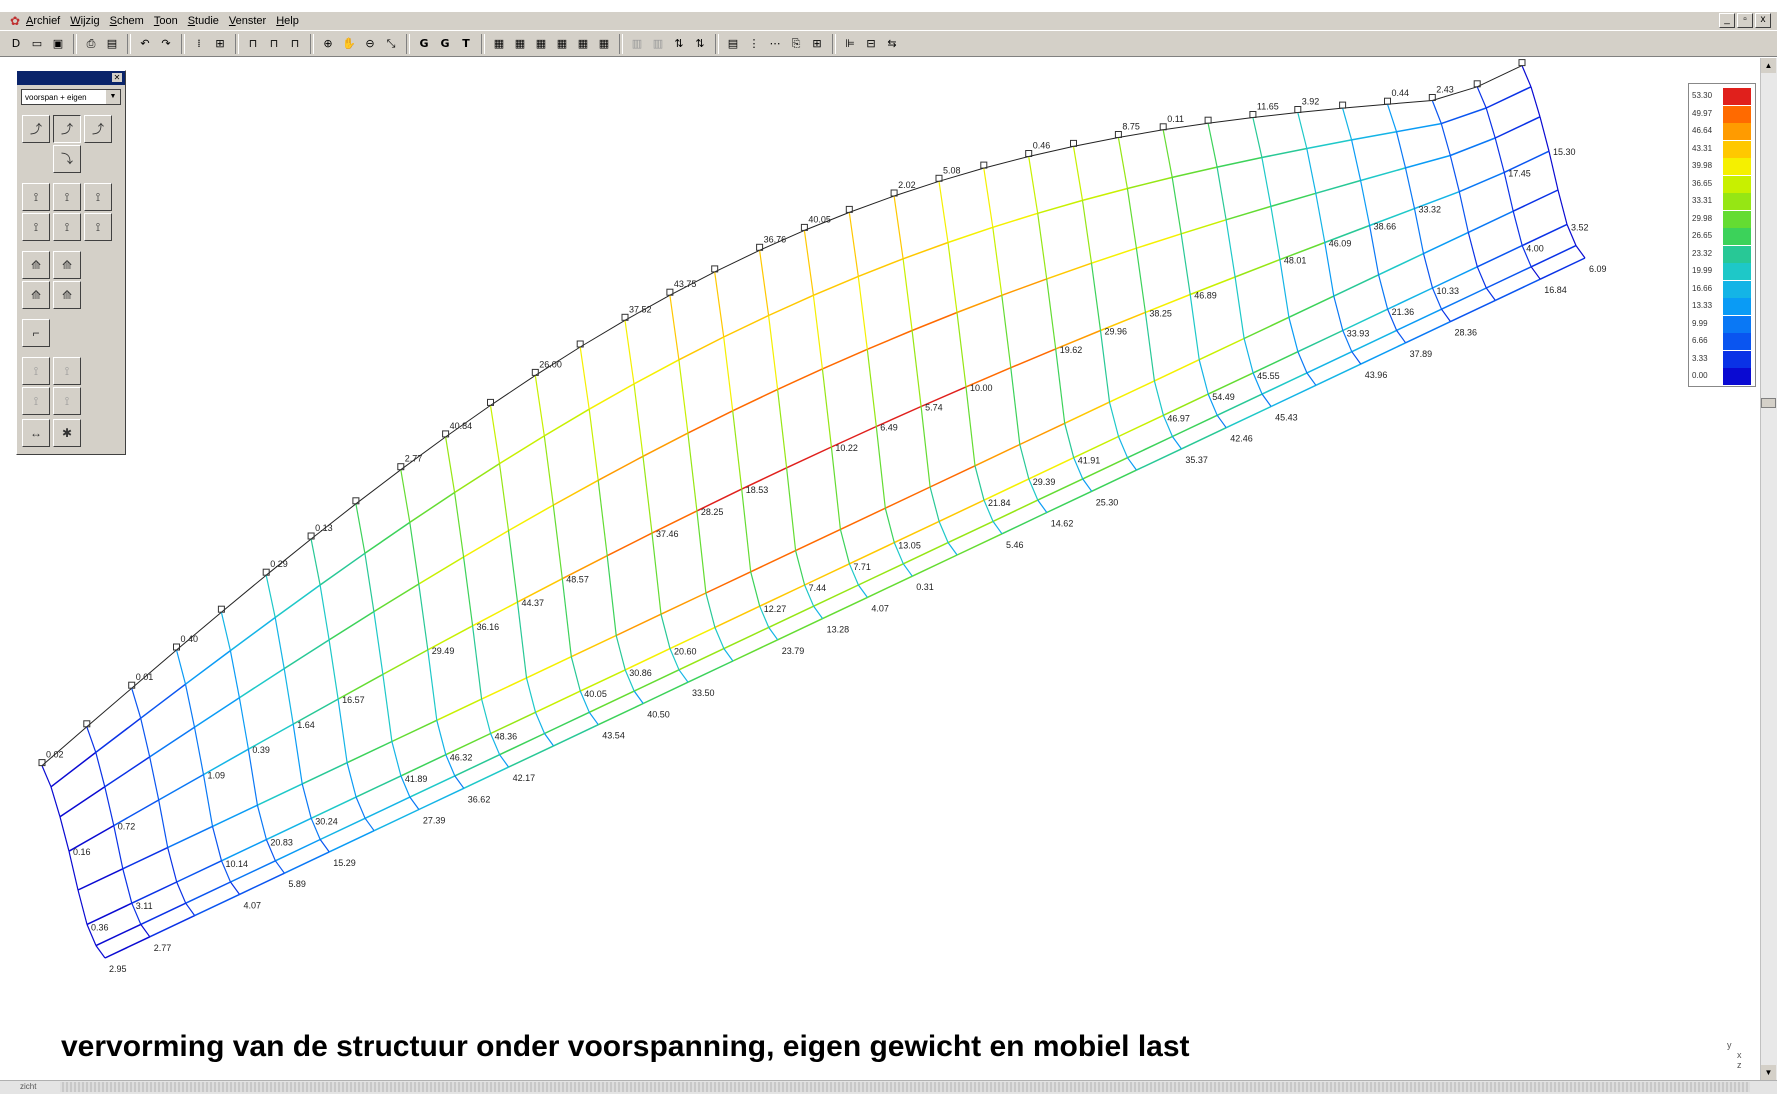  What do you see at coordinates (15, 21) in the screenshot?
I see `app-logo-icon: ✿` at bounding box center [15, 21].